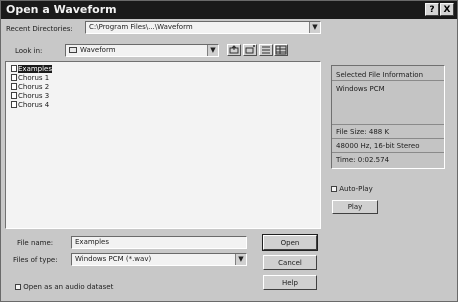 The width and height of the screenshot is (458, 302). Describe the element at coordinates (98, 50) in the screenshot. I see `look-in-value: Waveform` at that location.